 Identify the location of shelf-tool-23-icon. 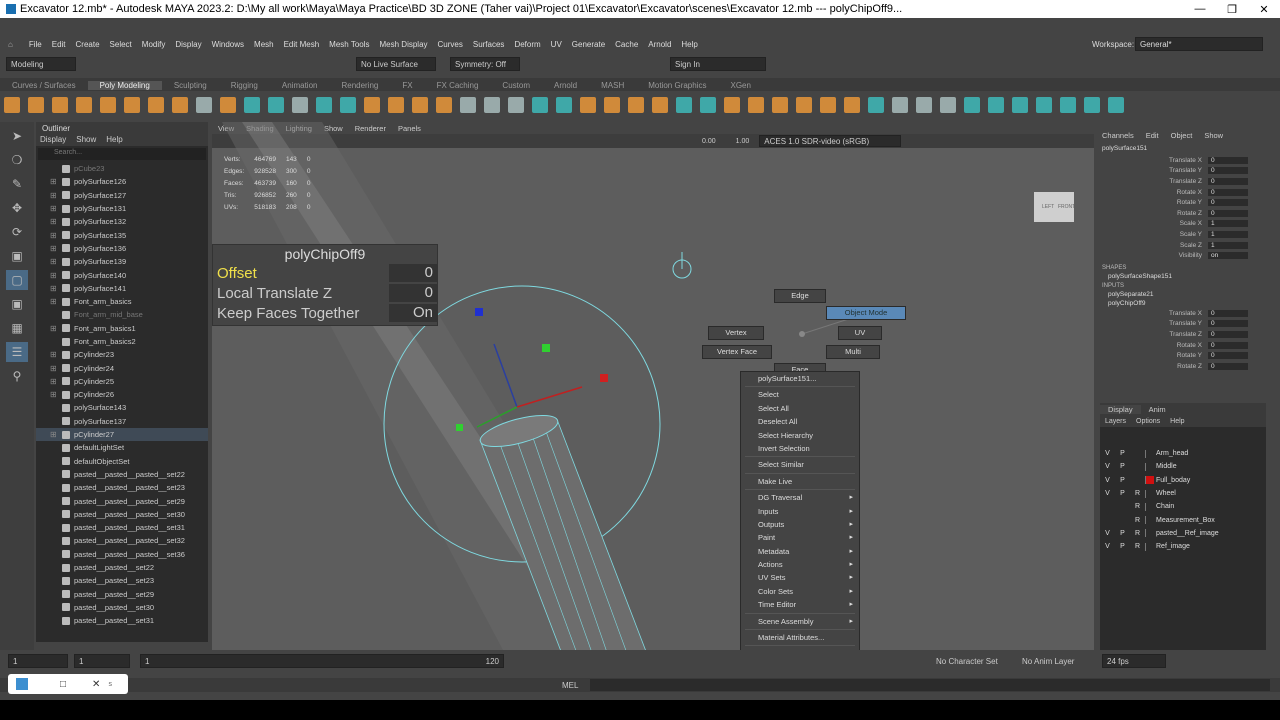
(540, 105).